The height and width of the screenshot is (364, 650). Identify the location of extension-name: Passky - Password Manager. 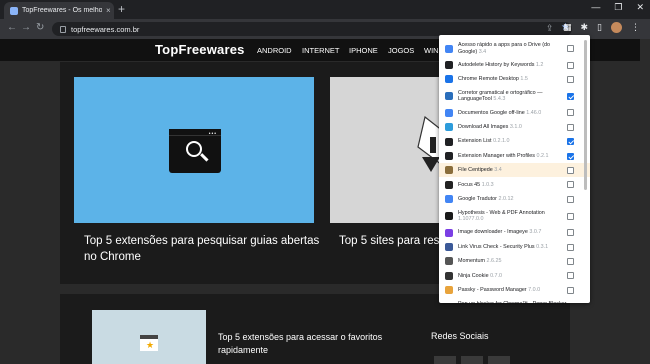
(492, 289).